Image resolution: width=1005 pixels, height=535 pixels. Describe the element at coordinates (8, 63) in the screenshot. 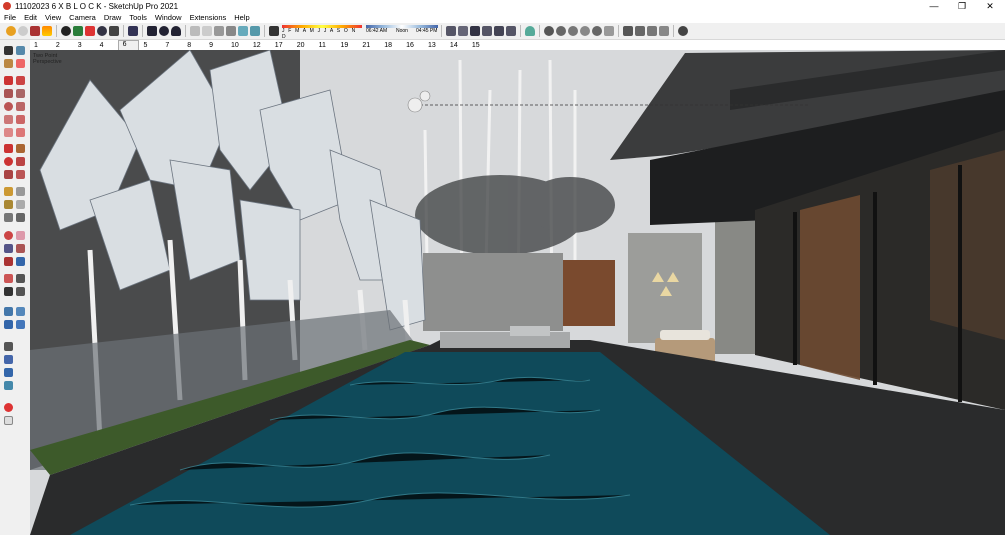

I see `paint-bucket-icon` at that location.